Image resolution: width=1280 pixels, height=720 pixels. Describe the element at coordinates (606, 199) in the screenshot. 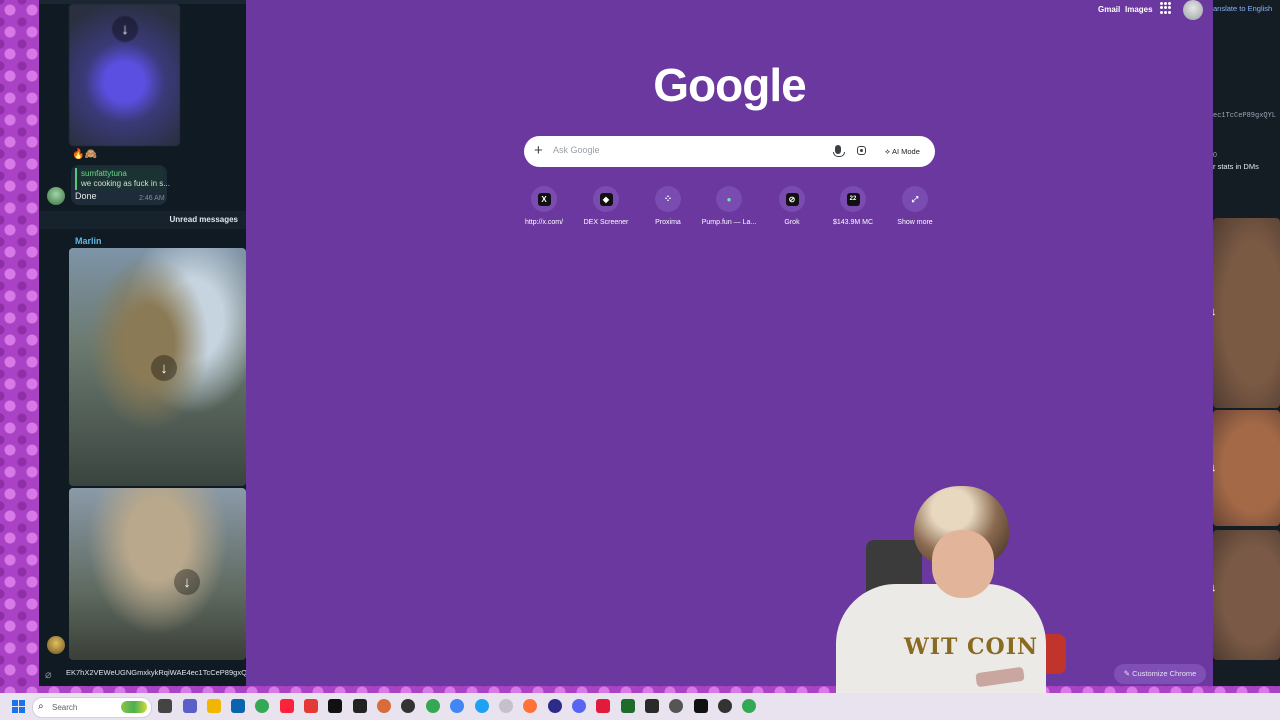

I see `dexscreener-icon: ◆` at that location.